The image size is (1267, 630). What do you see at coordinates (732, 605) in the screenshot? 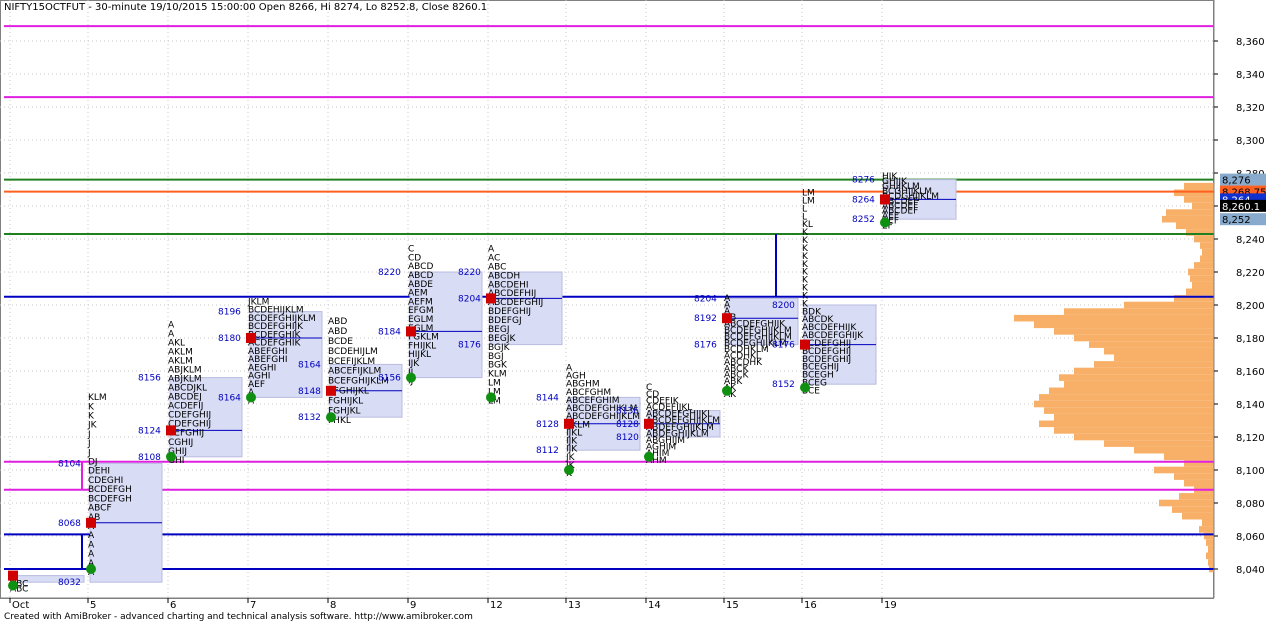
I see `x-tick-label: 15` at bounding box center [732, 605].